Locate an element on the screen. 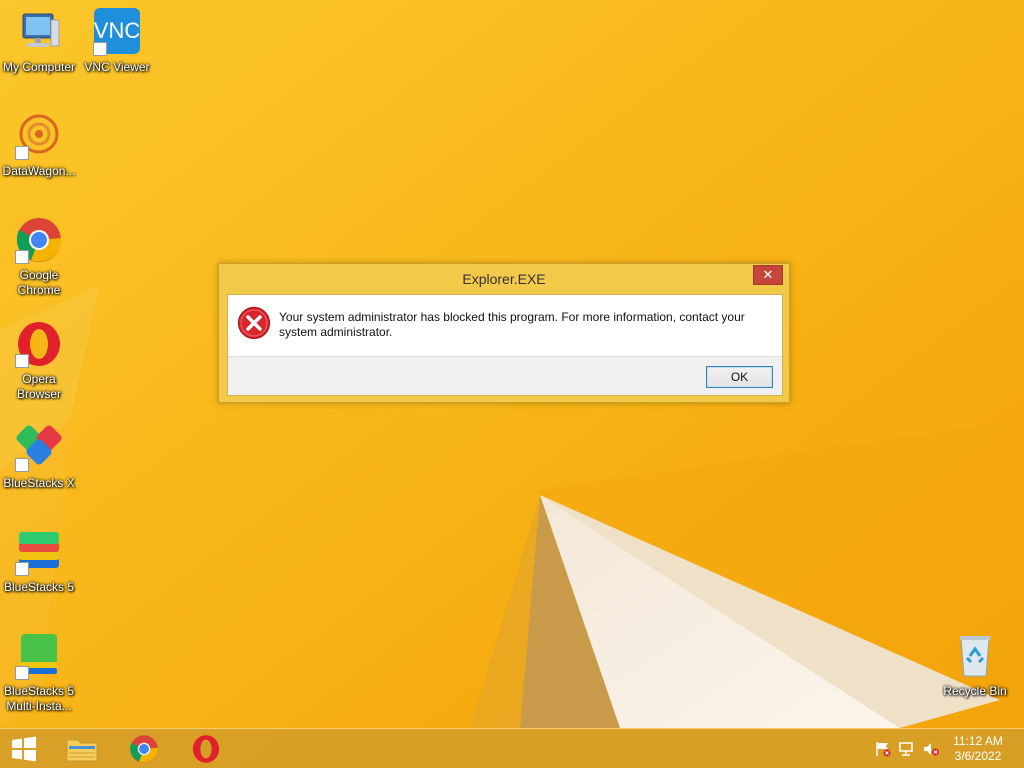 The width and height of the screenshot is (1024, 768). bluestacks-multi-instance-icon is located at coordinates (39, 656).